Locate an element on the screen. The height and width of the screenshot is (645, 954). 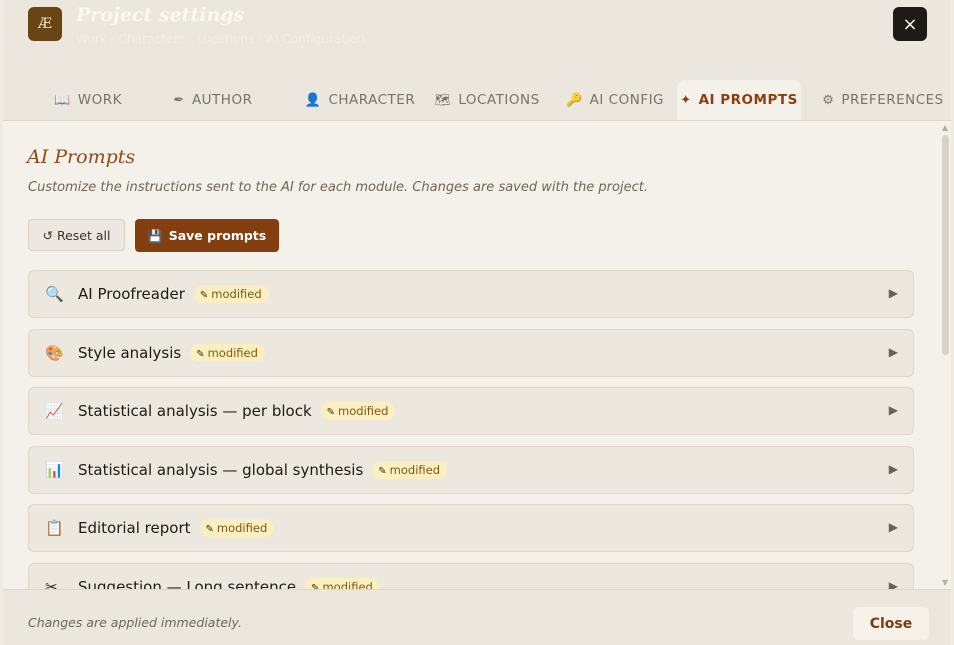
prompt-row-ai-proofreader: 🔍 AI Proofreader ✎ modified ▶ is located at coordinates (471, 294).